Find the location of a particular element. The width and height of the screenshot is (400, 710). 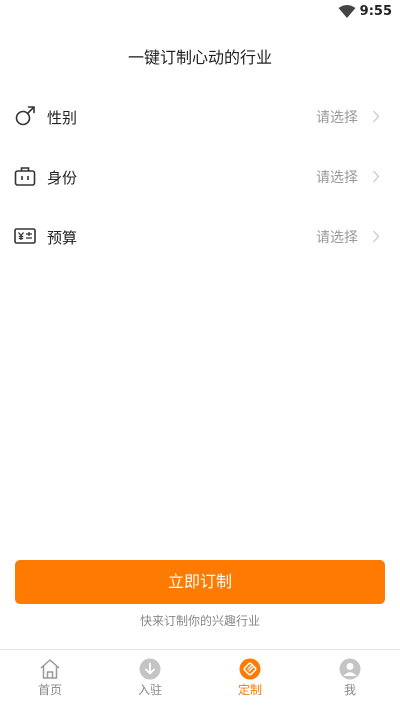

status-bar: 9:55 is located at coordinates (200, 12).